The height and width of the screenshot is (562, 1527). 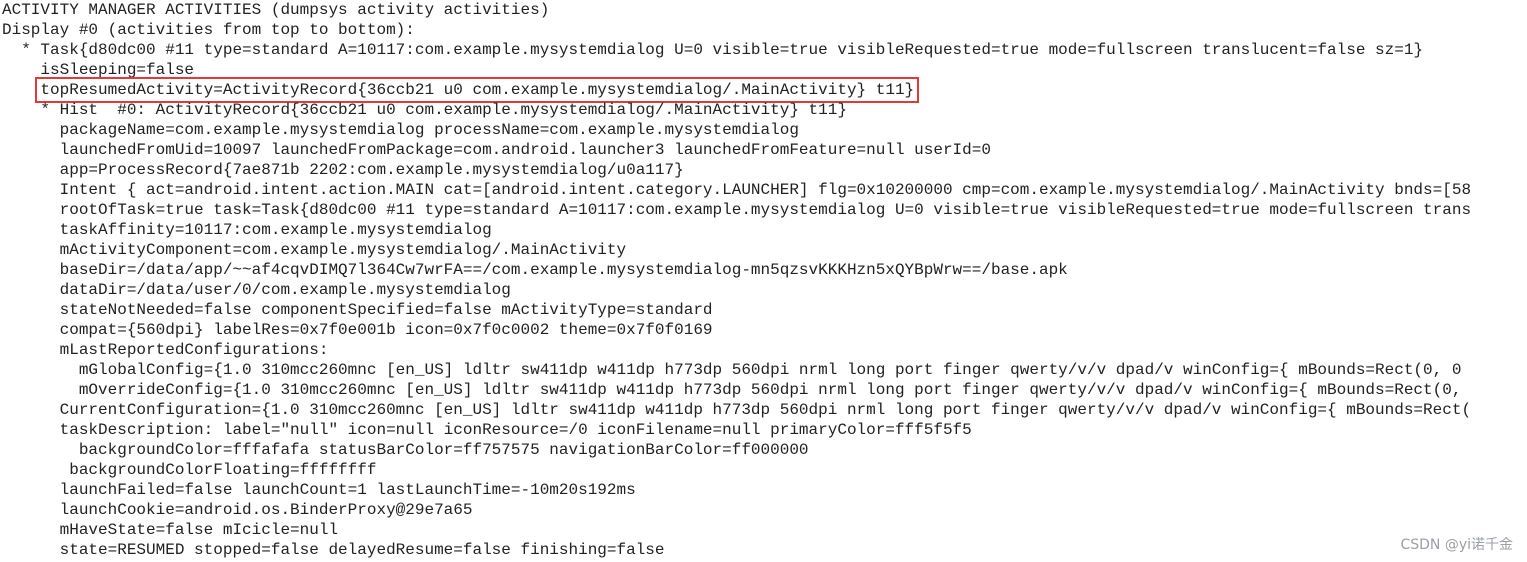 I want to click on console-line: isSleeping=false, so click(x=98, y=70).